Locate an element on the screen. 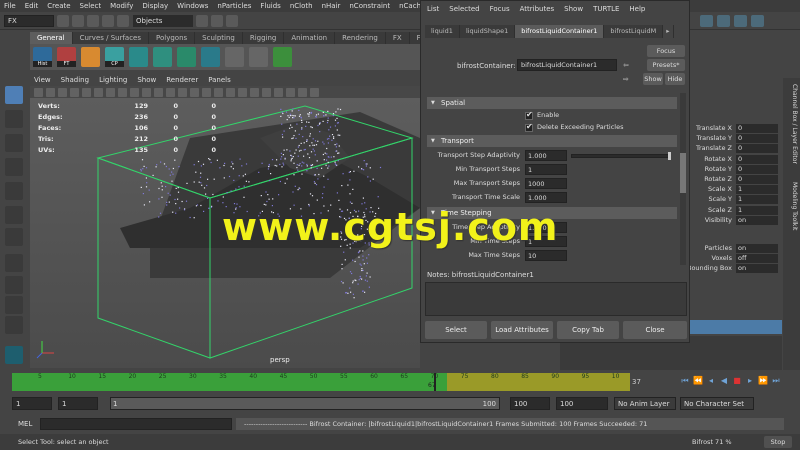 The height and width of the screenshot is (450, 800). dice-icon is located at coordinates (258, 57).